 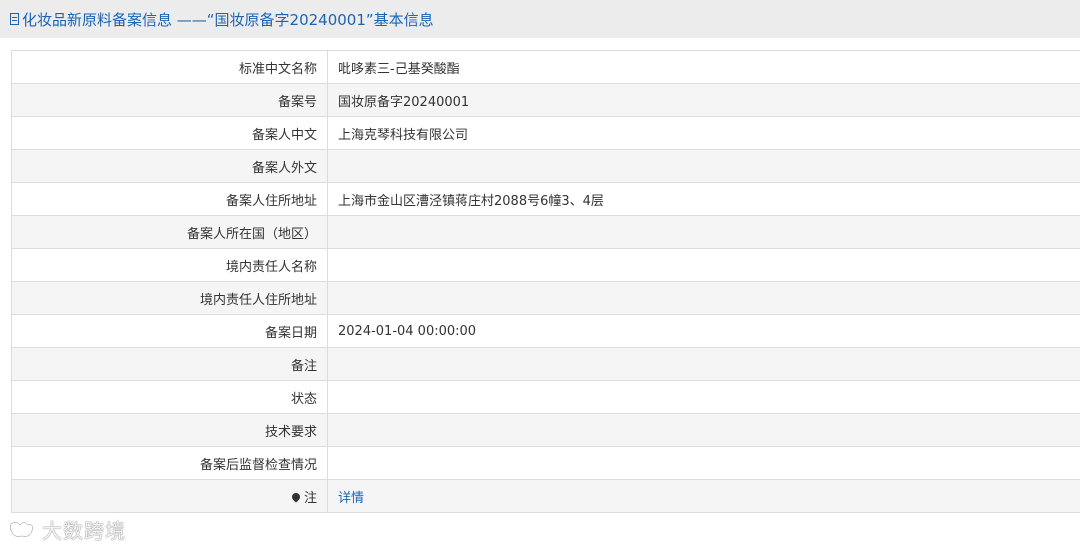 What do you see at coordinates (169, 298) in the screenshot?
I see `row-label: 境内责任人住所地址` at bounding box center [169, 298].